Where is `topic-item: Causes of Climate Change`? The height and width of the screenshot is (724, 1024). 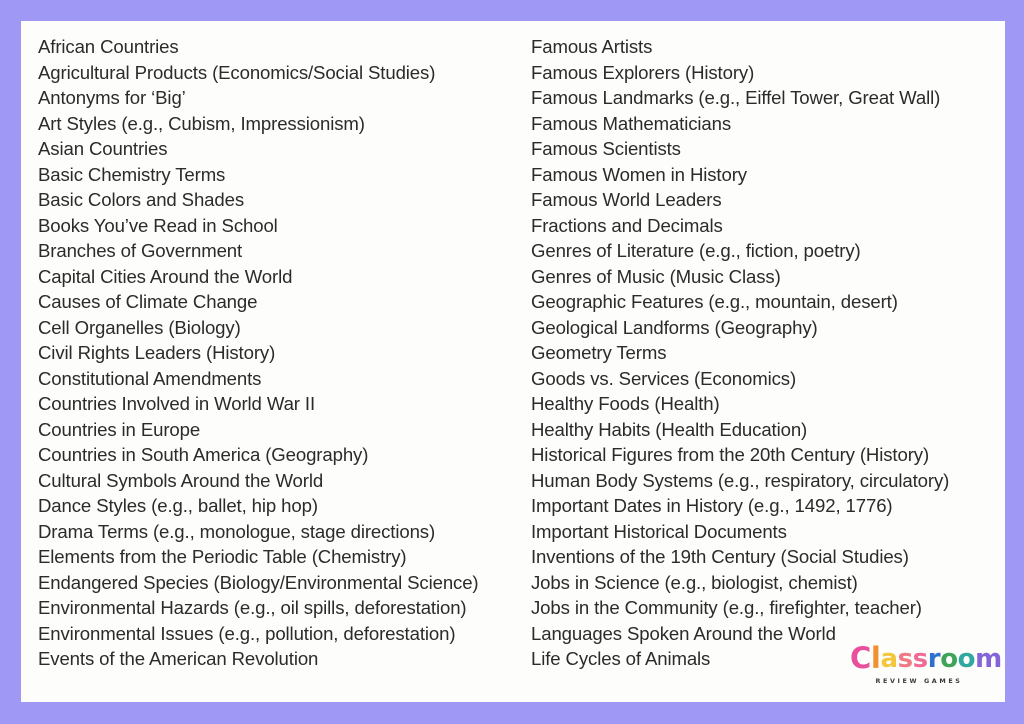 topic-item: Causes of Climate Change is located at coordinates (148, 301).